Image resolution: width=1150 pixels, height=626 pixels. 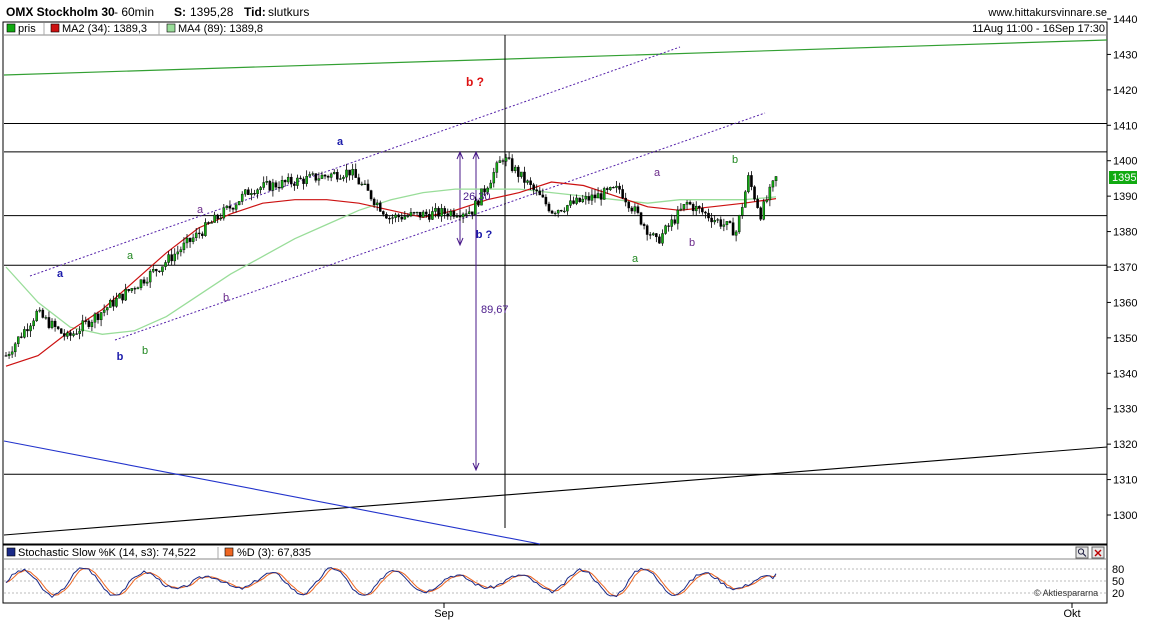 What do you see at coordinates (477, 197) in the screenshot?
I see `measure-small-label: 26,30` at bounding box center [477, 197].